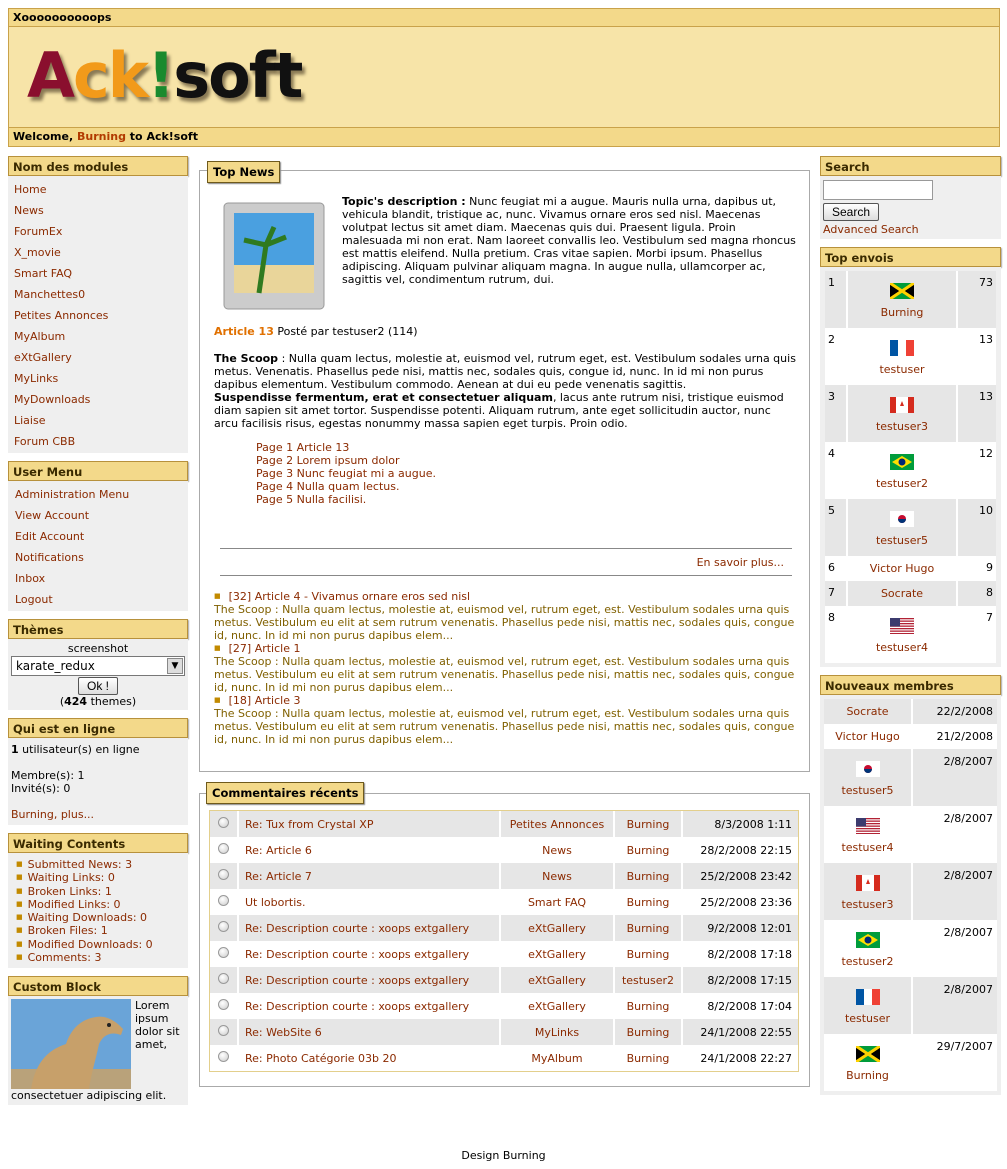 The height and width of the screenshot is (1169, 1007). Describe the element at coordinates (648, 980) in the screenshot. I see `comment-author-link: testuser2` at that location.